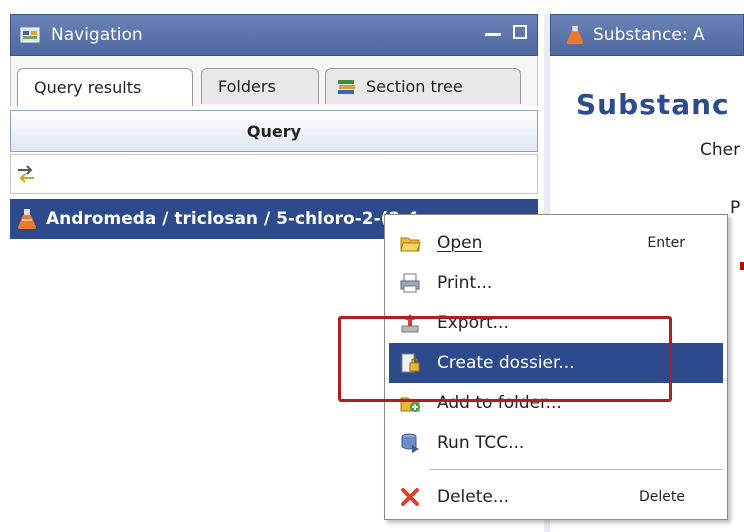 The height and width of the screenshot is (532, 744). Describe the element at coordinates (247, 86) in the screenshot. I see `tab-label: Folders` at that location.